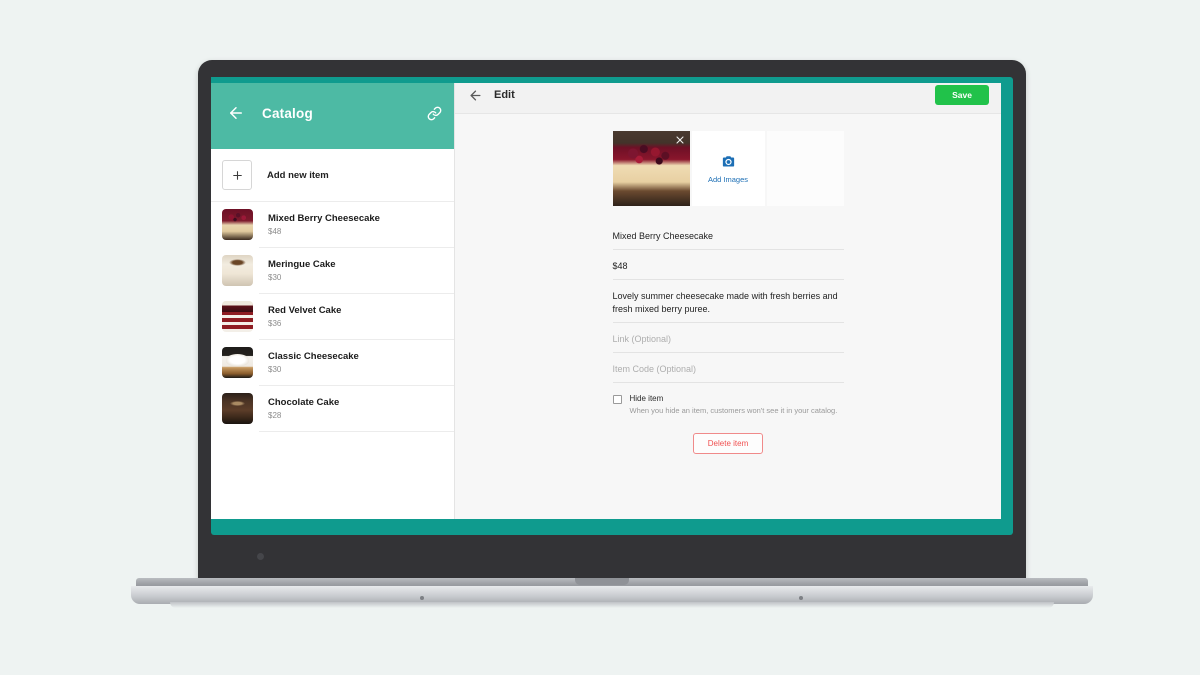  I want to click on catalog-header: Catalog, so click(332, 113).